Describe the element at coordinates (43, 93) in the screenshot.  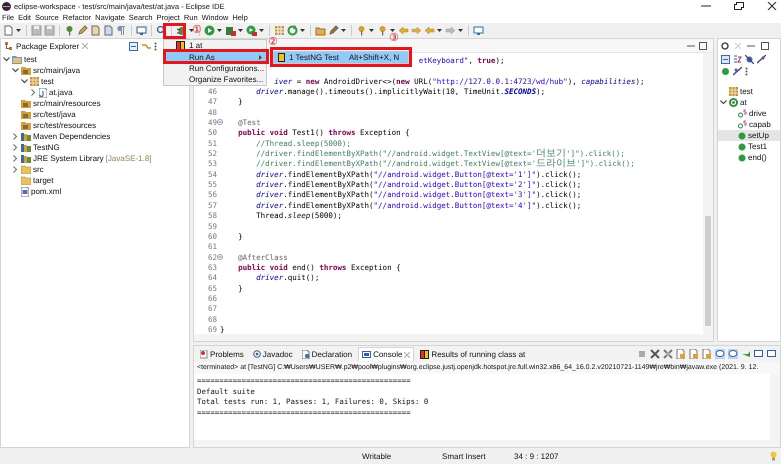
I see `java-file-icon` at that location.